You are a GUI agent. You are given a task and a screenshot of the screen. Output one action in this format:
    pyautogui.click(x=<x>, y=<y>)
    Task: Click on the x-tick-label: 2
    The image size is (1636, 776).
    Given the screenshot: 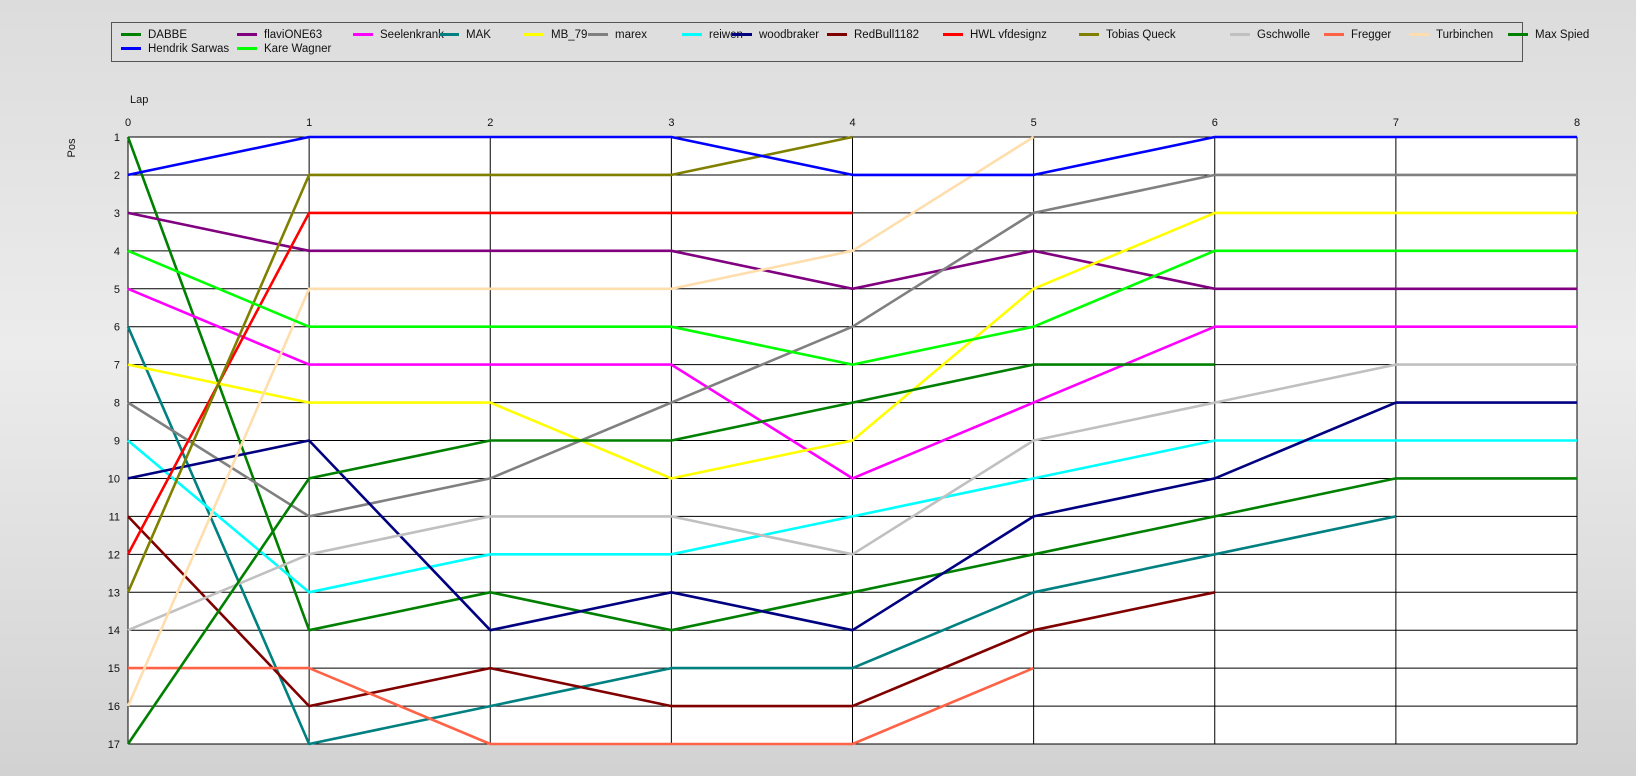 What is the action you would take?
    pyautogui.click(x=490, y=123)
    